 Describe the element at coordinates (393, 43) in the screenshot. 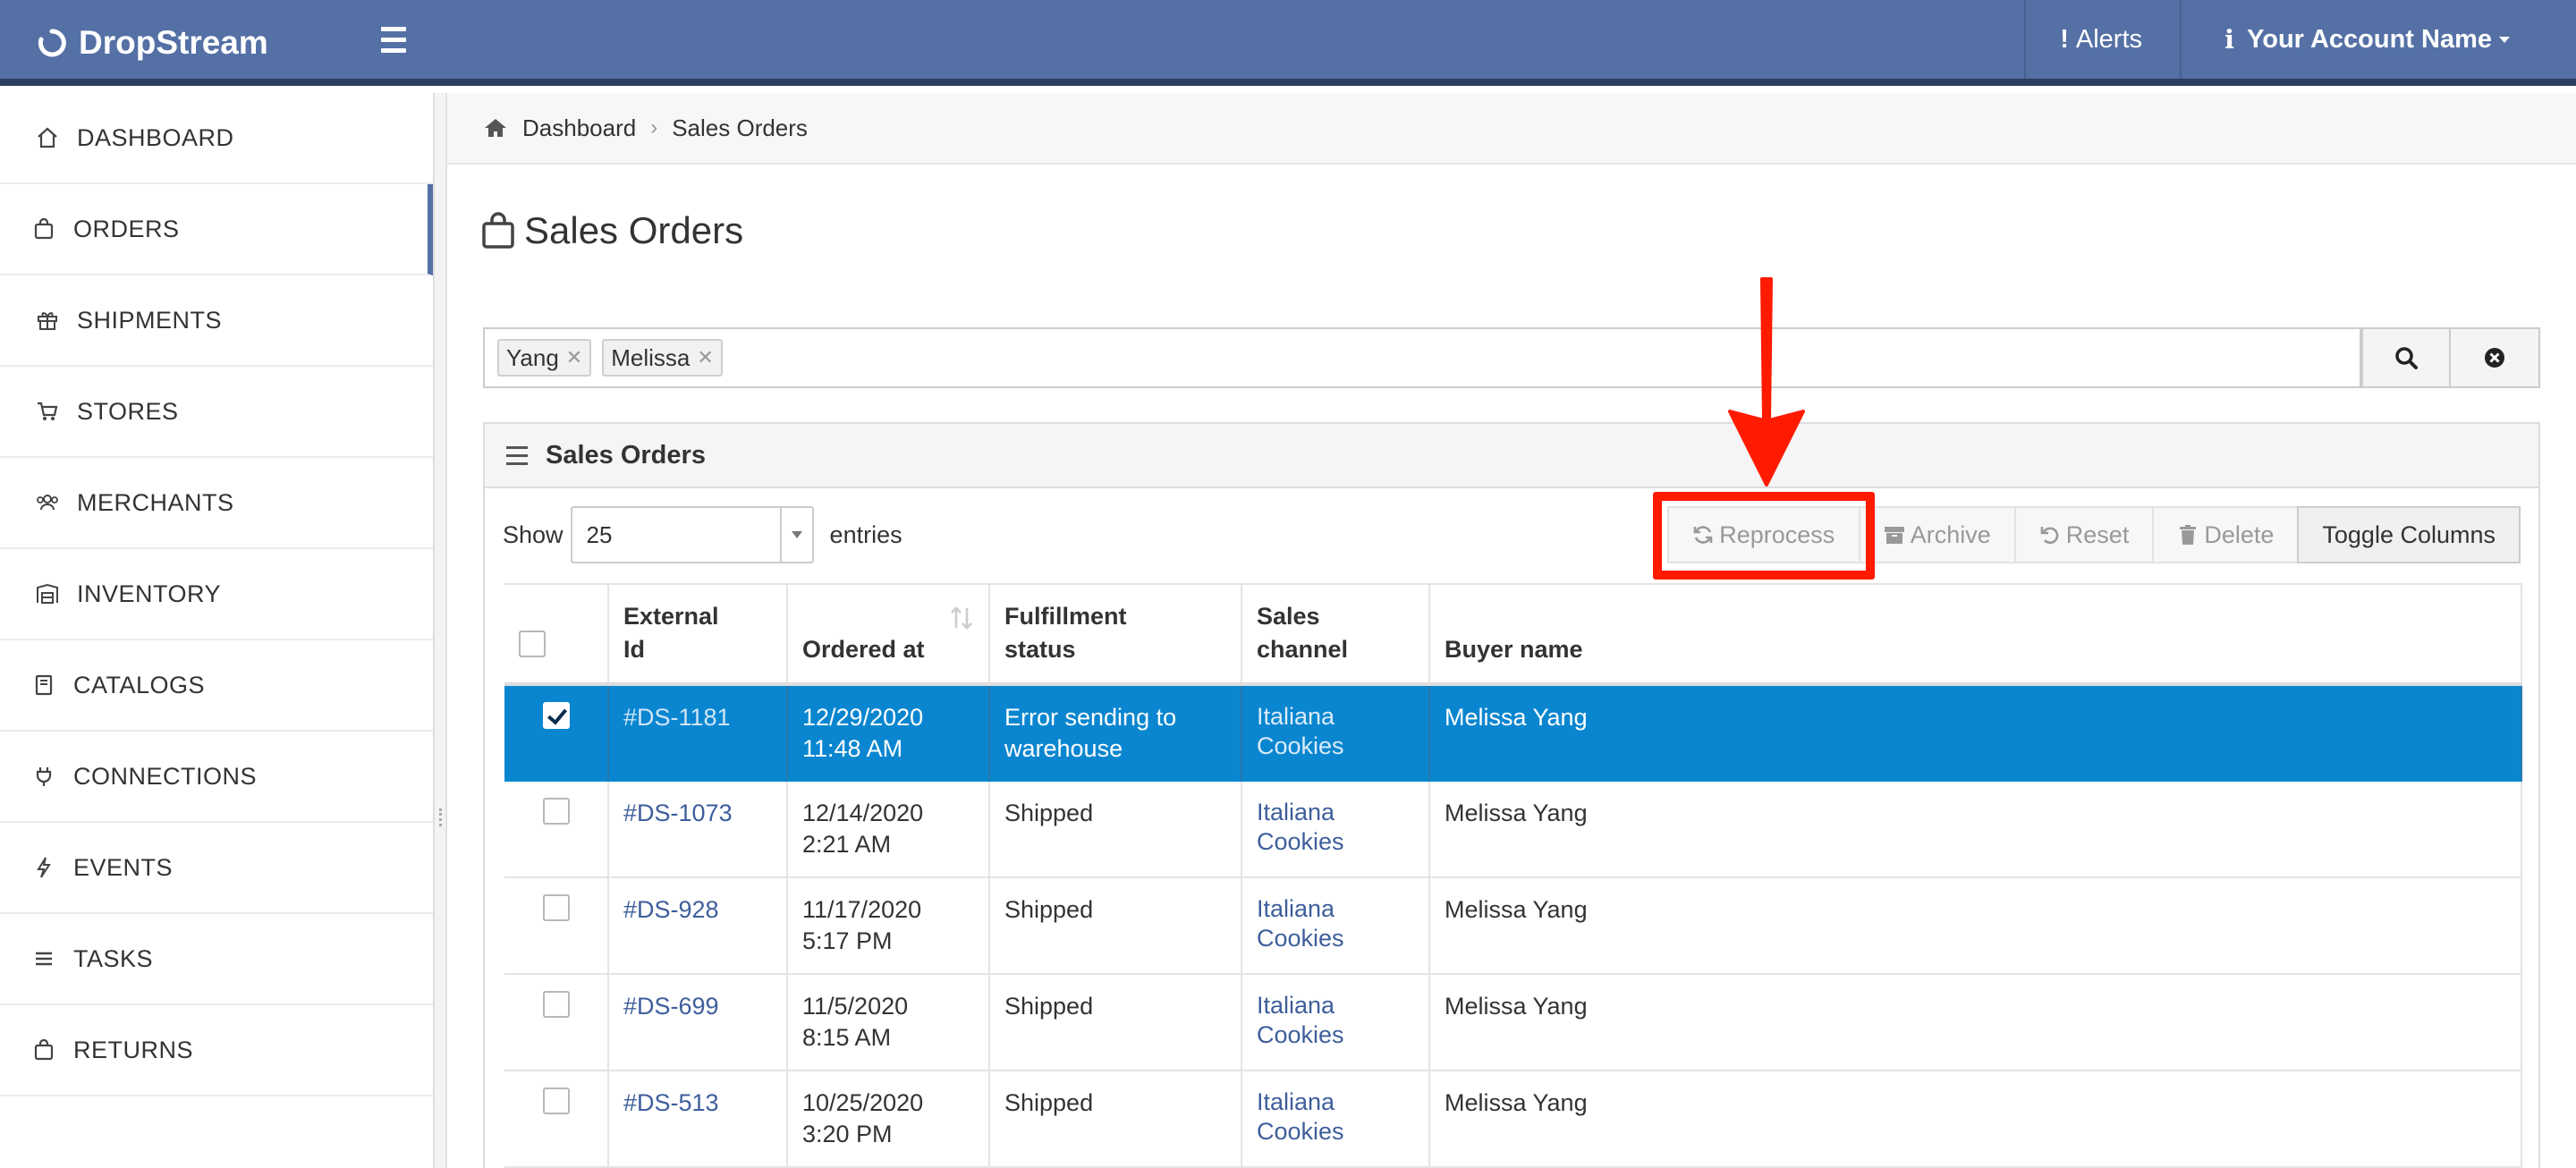

I see `menu-toggle-icon` at that location.